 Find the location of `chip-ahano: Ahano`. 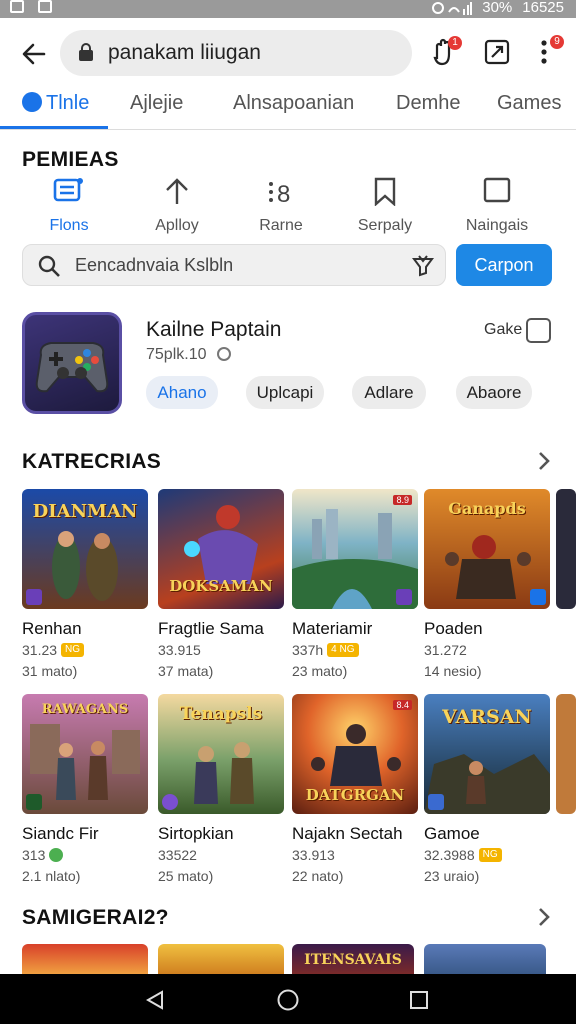

chip-ahano: Ahano is located at coordinates (182, 392).